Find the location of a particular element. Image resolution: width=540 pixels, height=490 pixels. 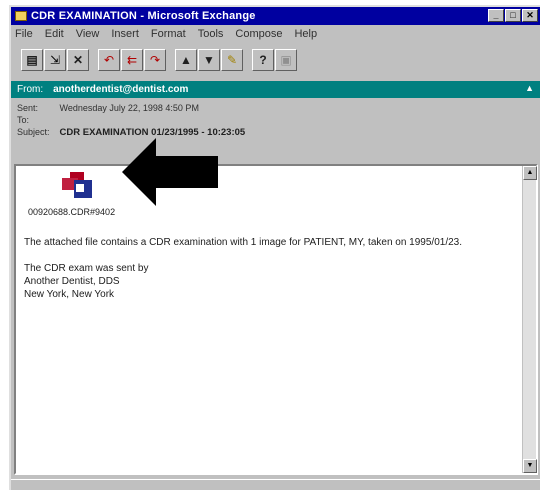

to-row: To: is located at coordinates (37, 120).